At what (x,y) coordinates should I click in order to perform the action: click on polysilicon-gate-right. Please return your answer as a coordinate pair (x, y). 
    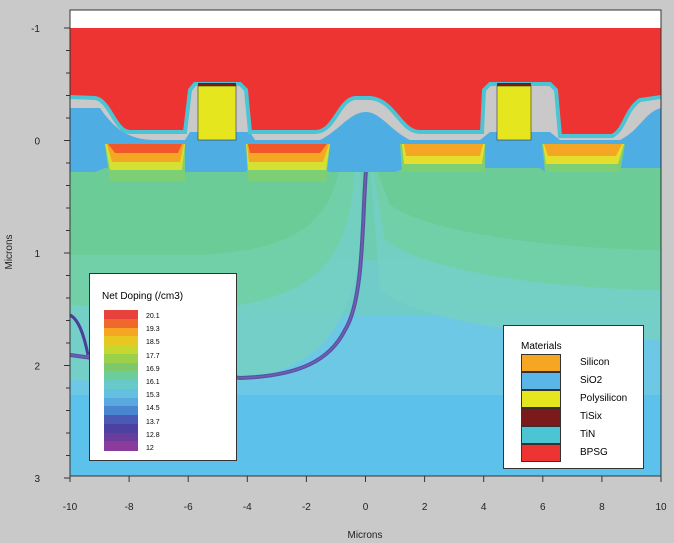
    Looking at the image, I should click on (514, 113).